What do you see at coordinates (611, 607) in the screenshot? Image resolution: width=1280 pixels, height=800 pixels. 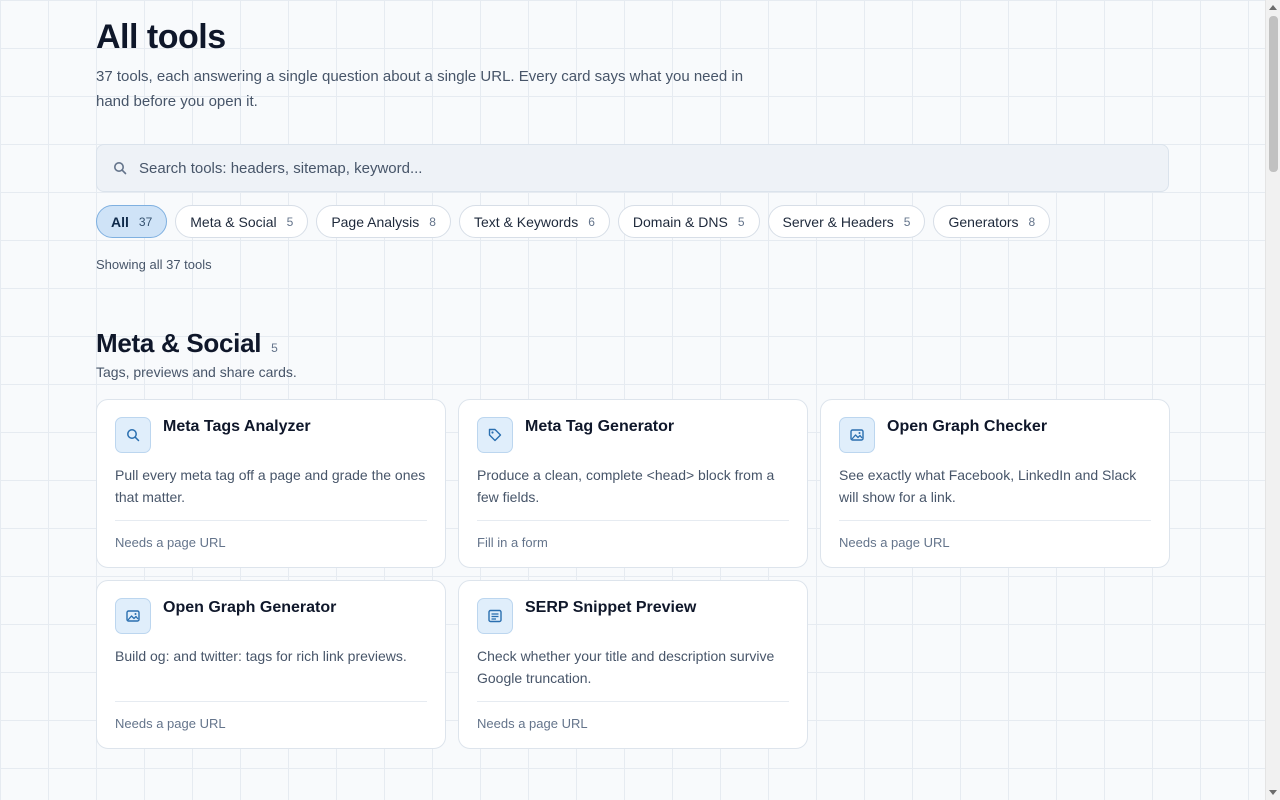 I see `tool-card-title: SERP Snippet Preview` at bounding box center [611, 607].